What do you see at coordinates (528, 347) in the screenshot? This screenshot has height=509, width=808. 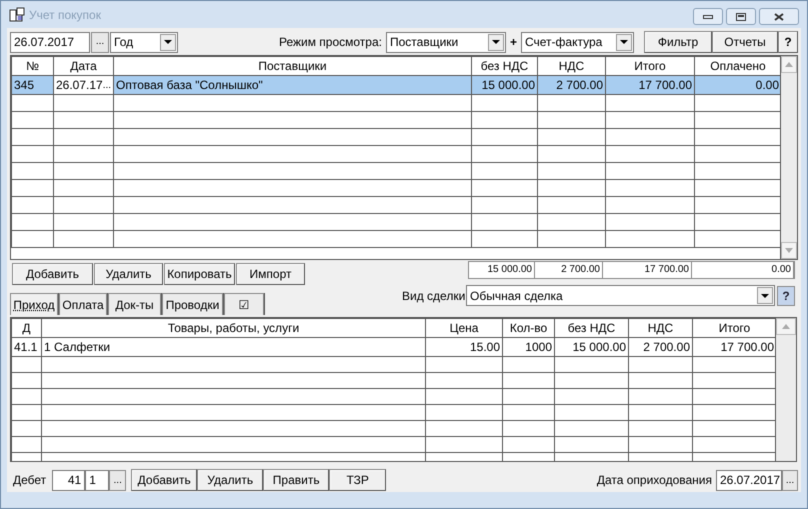 I see `table-cell: 1000` at bounding box center [528, 347].